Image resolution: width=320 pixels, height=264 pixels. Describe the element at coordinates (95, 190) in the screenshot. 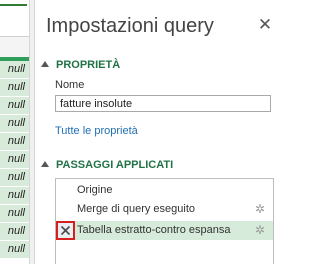

I see `step-label: Origine` at that location.